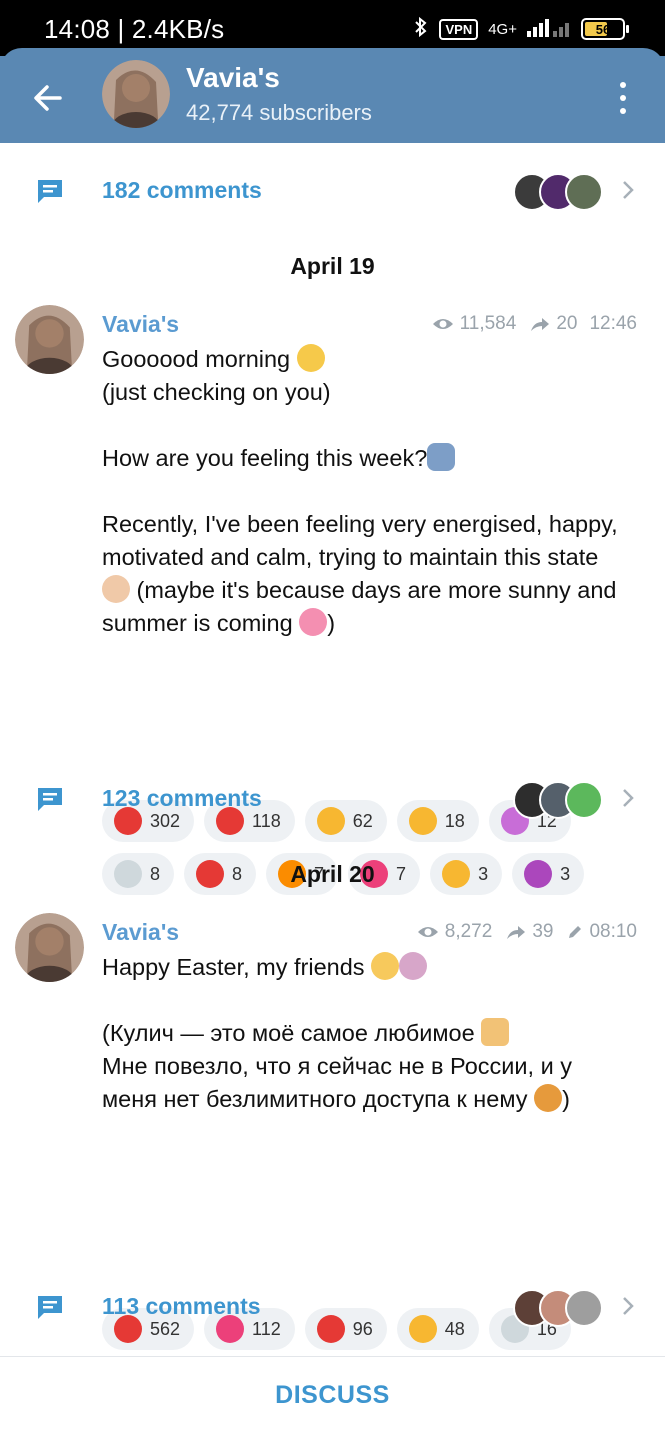 The height and width of the screenshot is (1440, 665). What do you see at coordinates (441, 457) in the screenshot?
I see `people-icon` at bounding box center [441, 457].